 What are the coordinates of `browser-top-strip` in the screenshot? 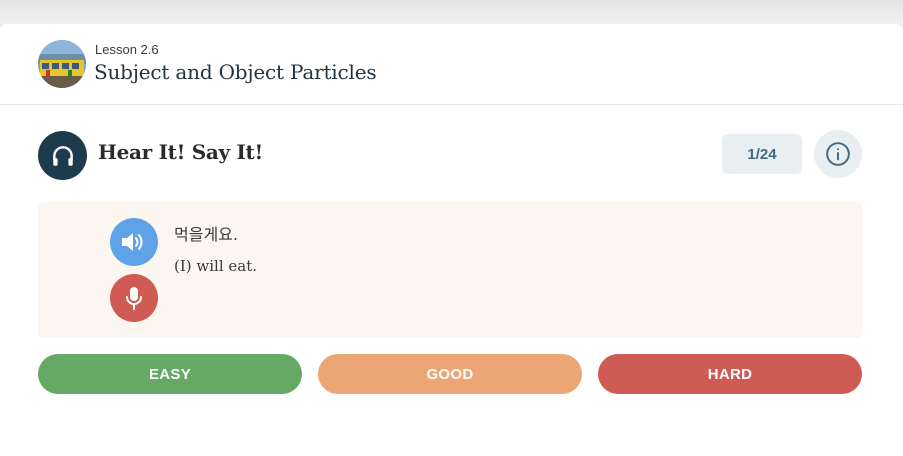 It's located at (451, 12).